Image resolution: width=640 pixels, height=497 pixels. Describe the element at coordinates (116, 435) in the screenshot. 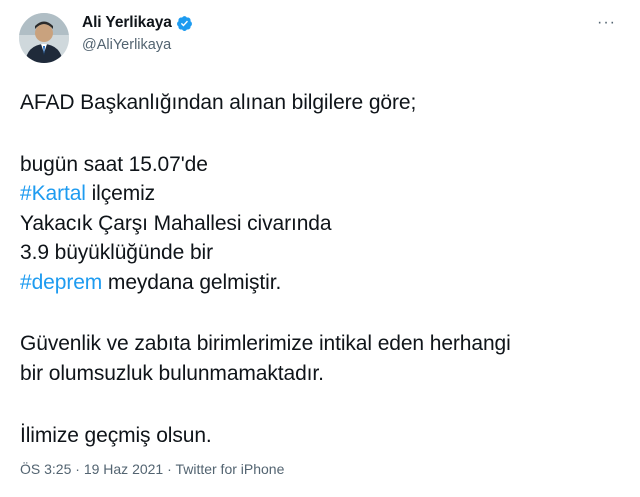

I see `tweet-line: İlimize geçmiş olsun.` at that location.